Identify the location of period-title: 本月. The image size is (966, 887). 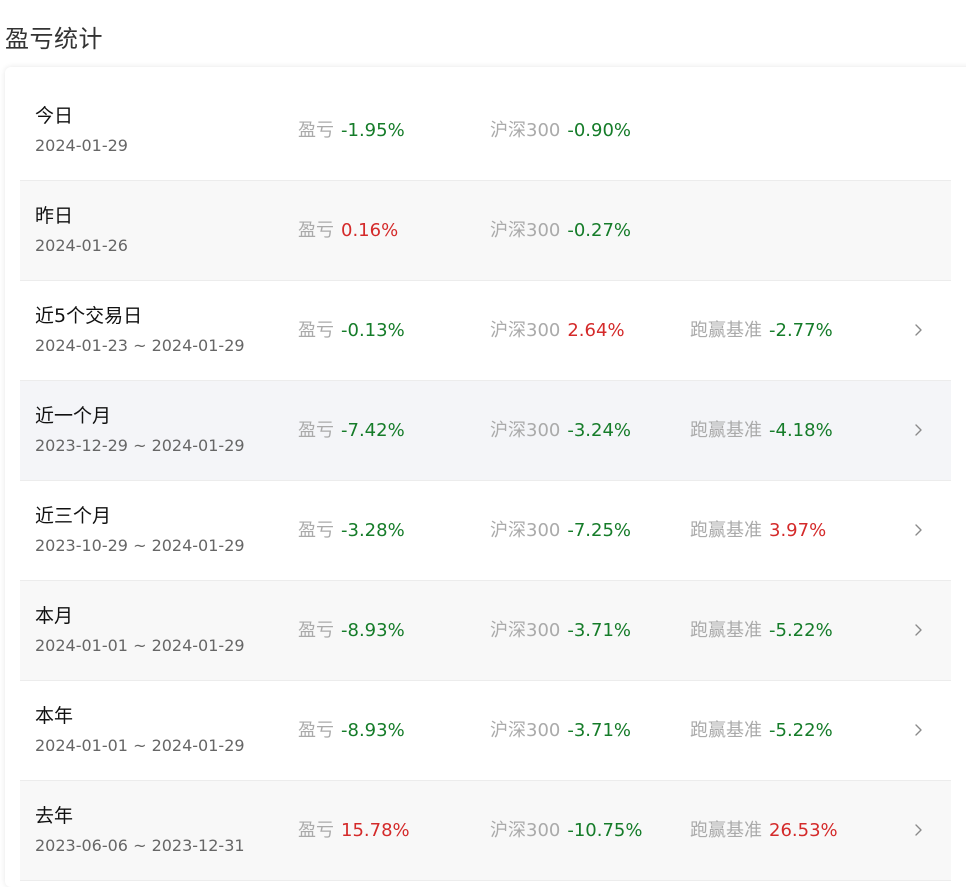
(54, 616).